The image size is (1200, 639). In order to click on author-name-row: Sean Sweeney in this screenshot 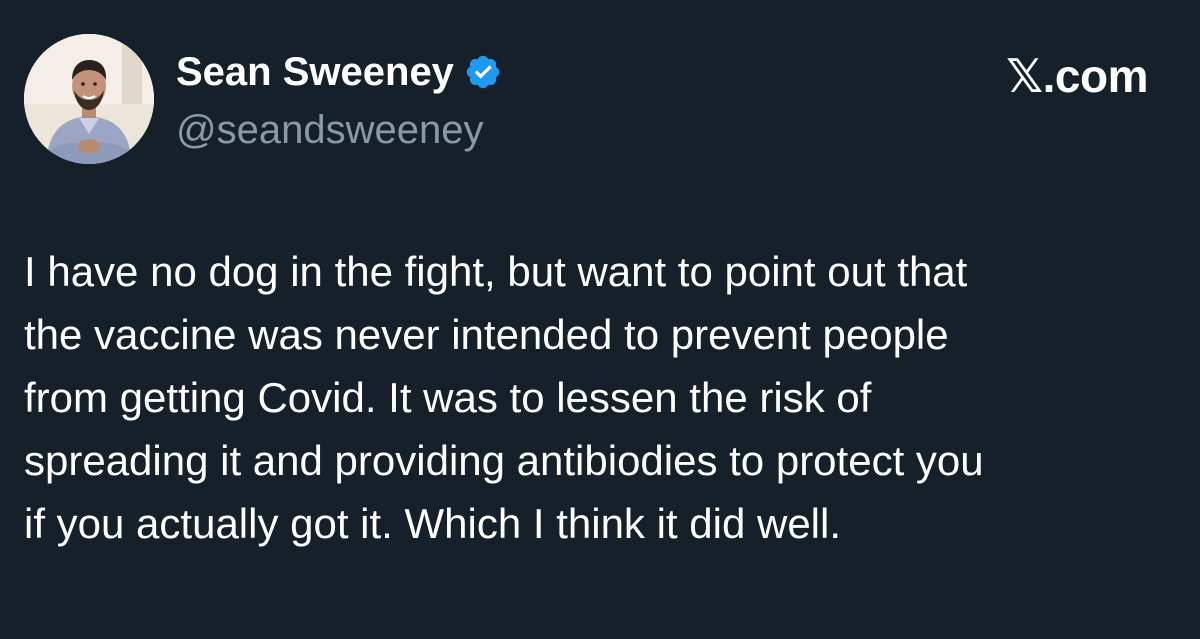, I will do `click(339, 72)`.